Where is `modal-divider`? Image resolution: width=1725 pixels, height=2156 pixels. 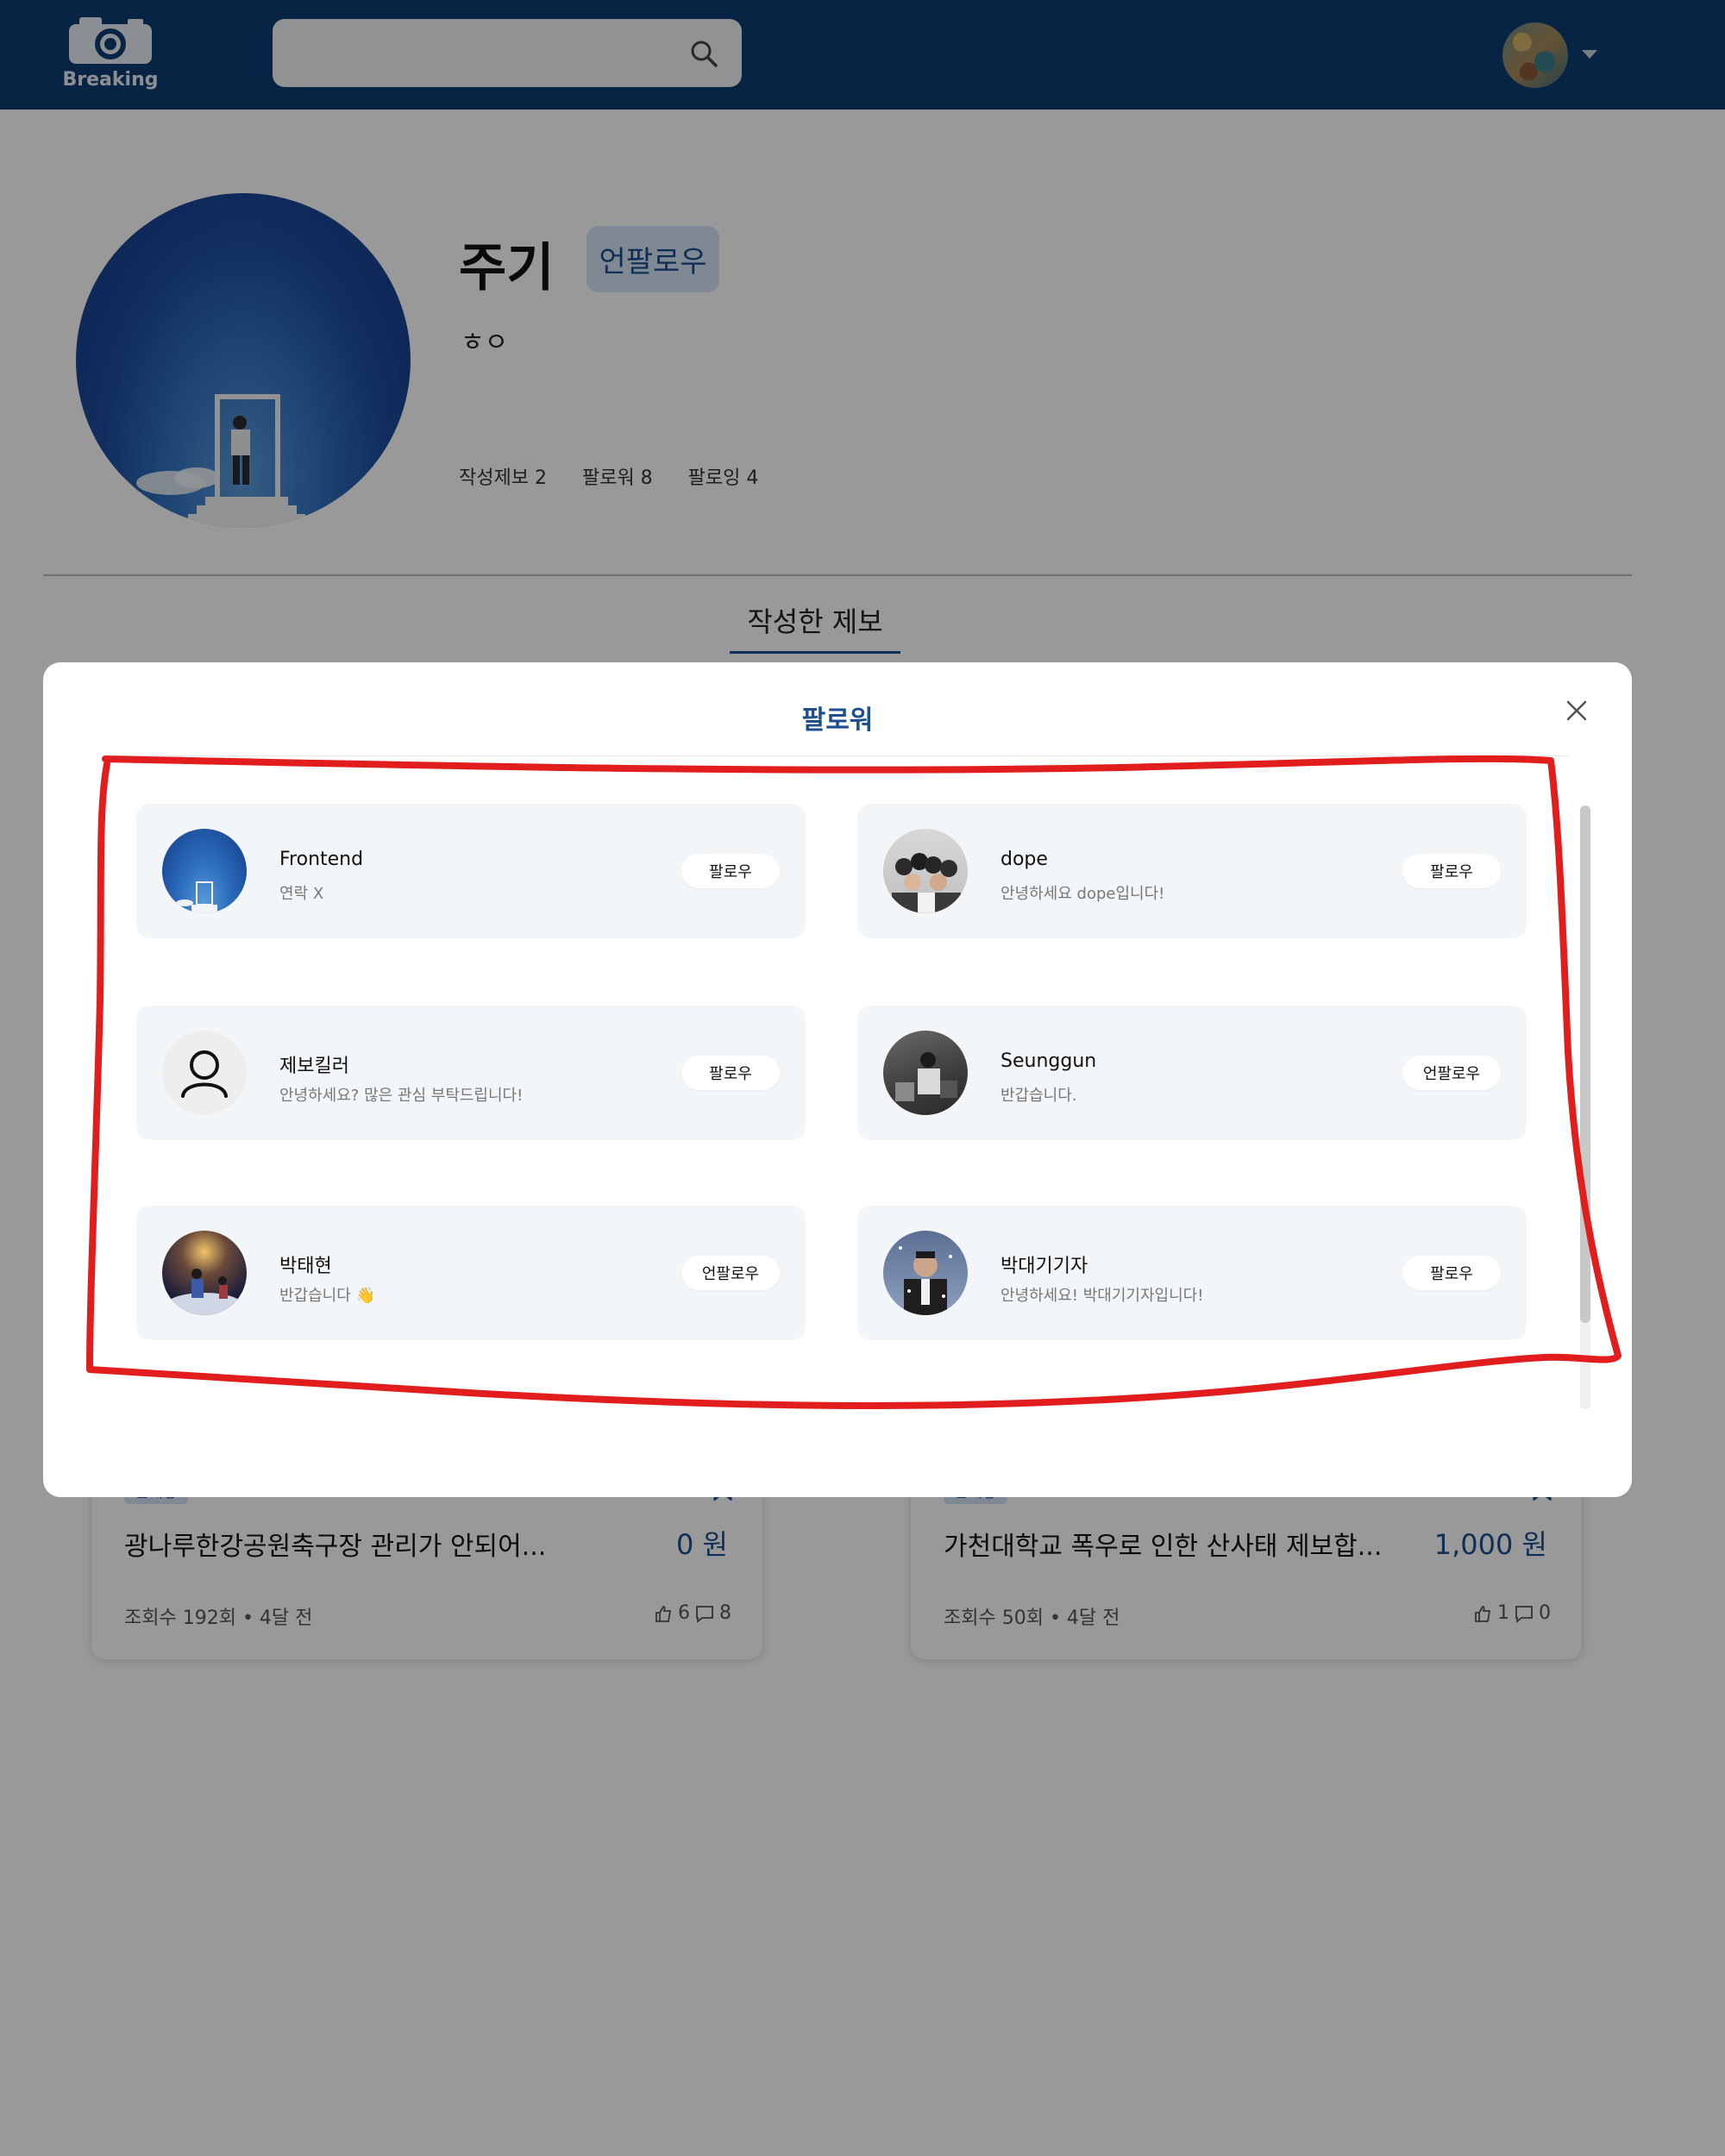
modal-divider is located at coordinates (838, 755).